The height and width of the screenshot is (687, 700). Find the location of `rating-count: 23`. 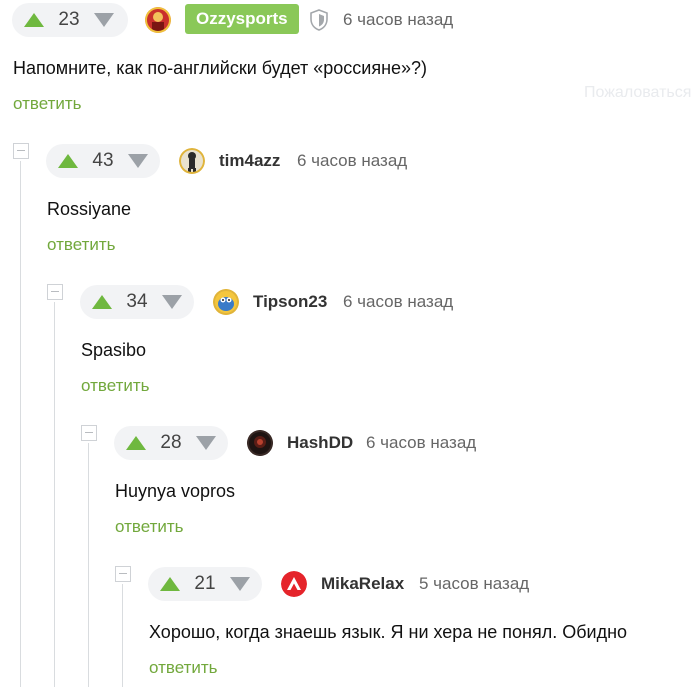

rating-count: 23 is located at coordinates (69, 19).